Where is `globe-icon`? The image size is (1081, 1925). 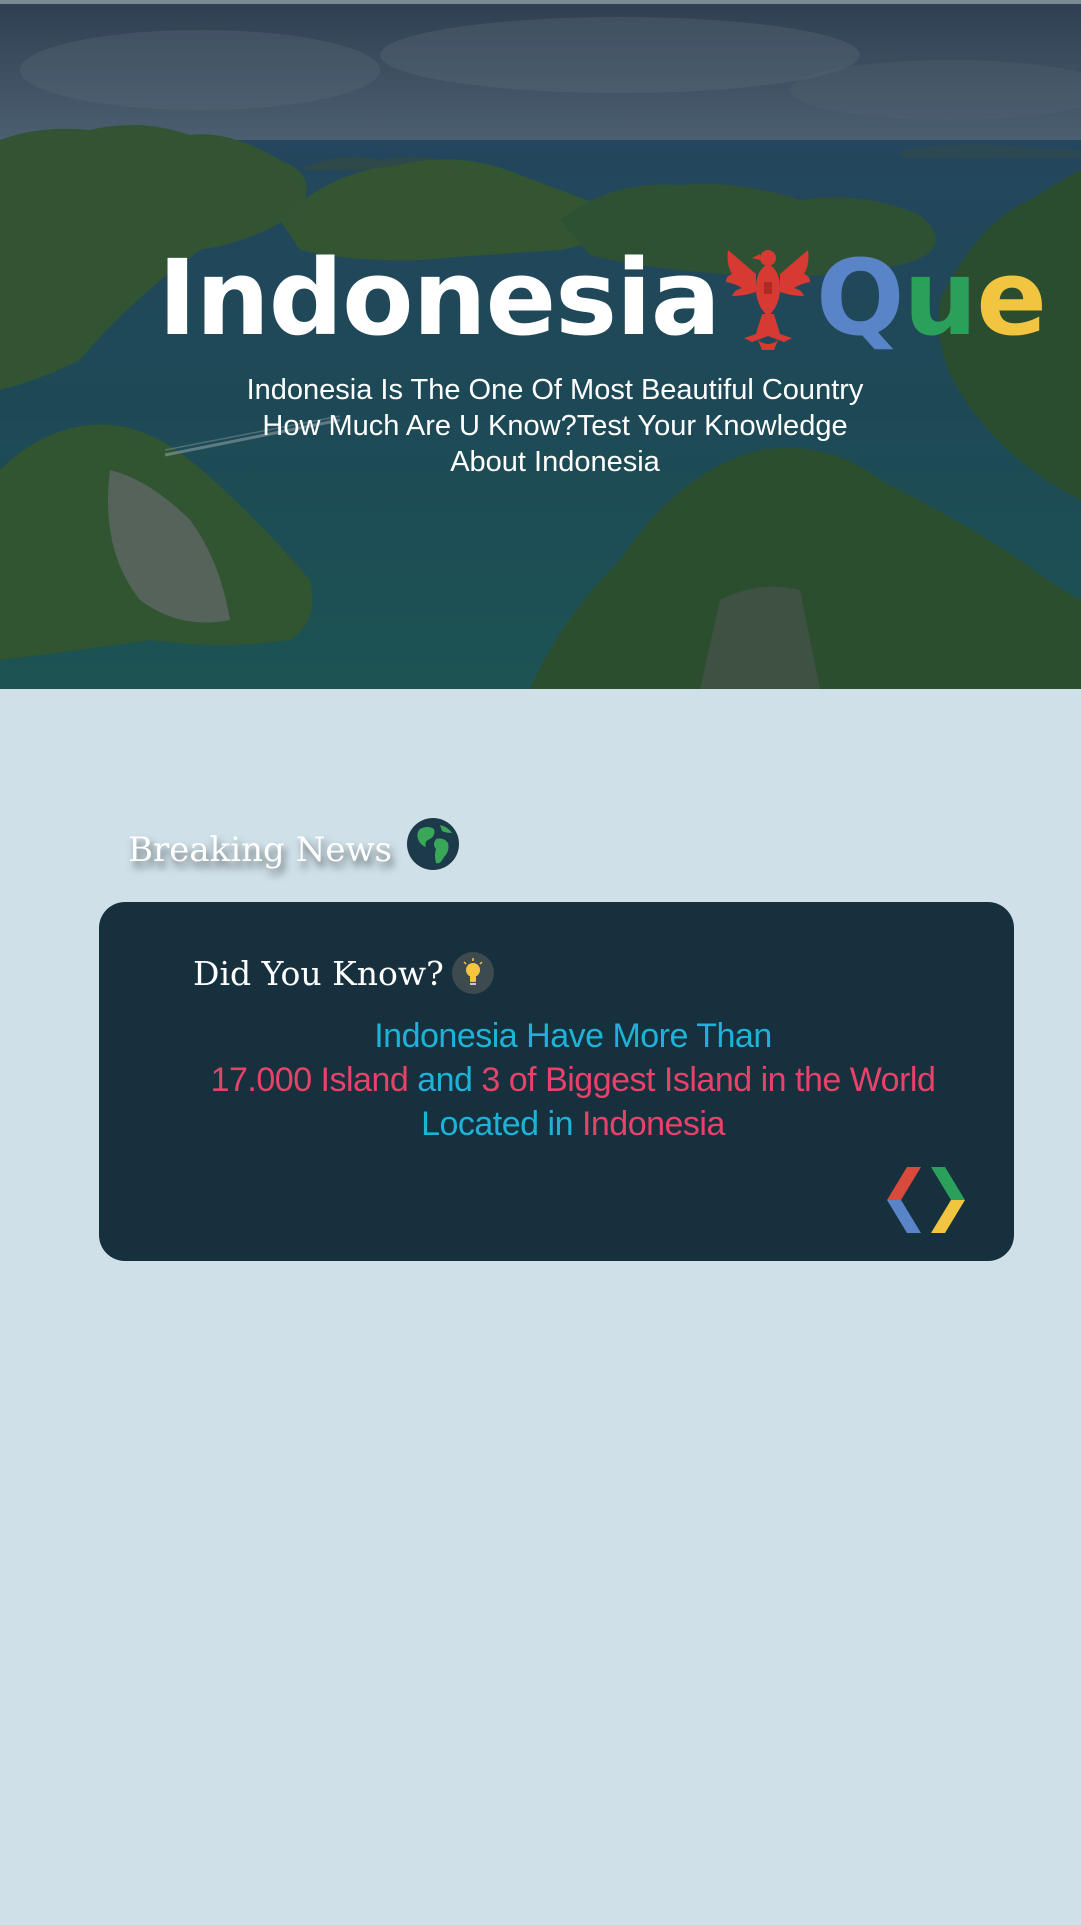
globe-icon is located at coordinates (433, 844).